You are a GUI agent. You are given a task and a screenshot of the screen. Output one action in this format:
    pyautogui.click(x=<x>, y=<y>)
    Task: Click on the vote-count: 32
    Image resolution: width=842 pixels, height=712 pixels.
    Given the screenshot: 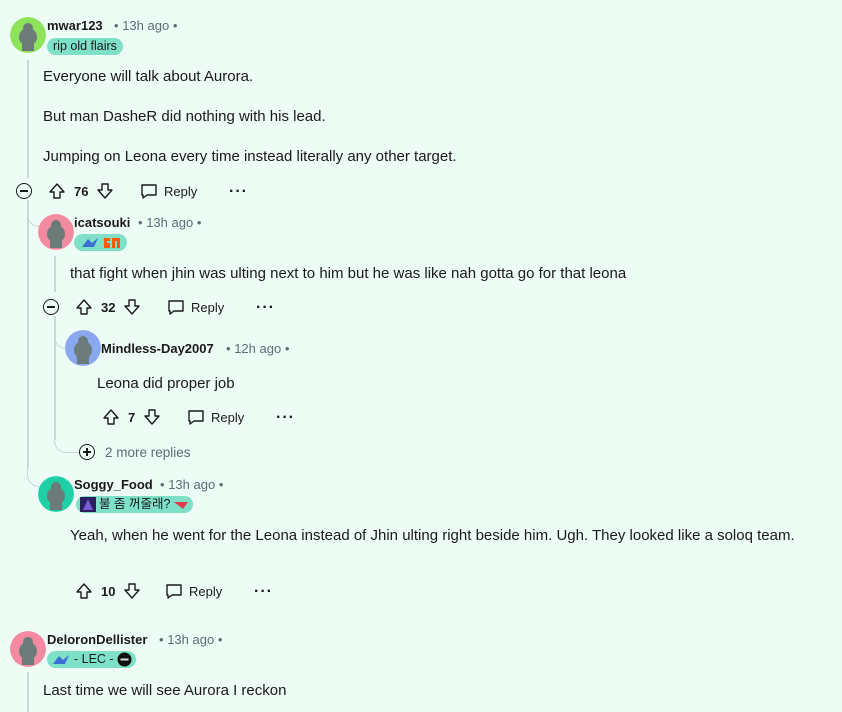 What is the action you would take?
    pyautogui.click(x=108, y=307)
    